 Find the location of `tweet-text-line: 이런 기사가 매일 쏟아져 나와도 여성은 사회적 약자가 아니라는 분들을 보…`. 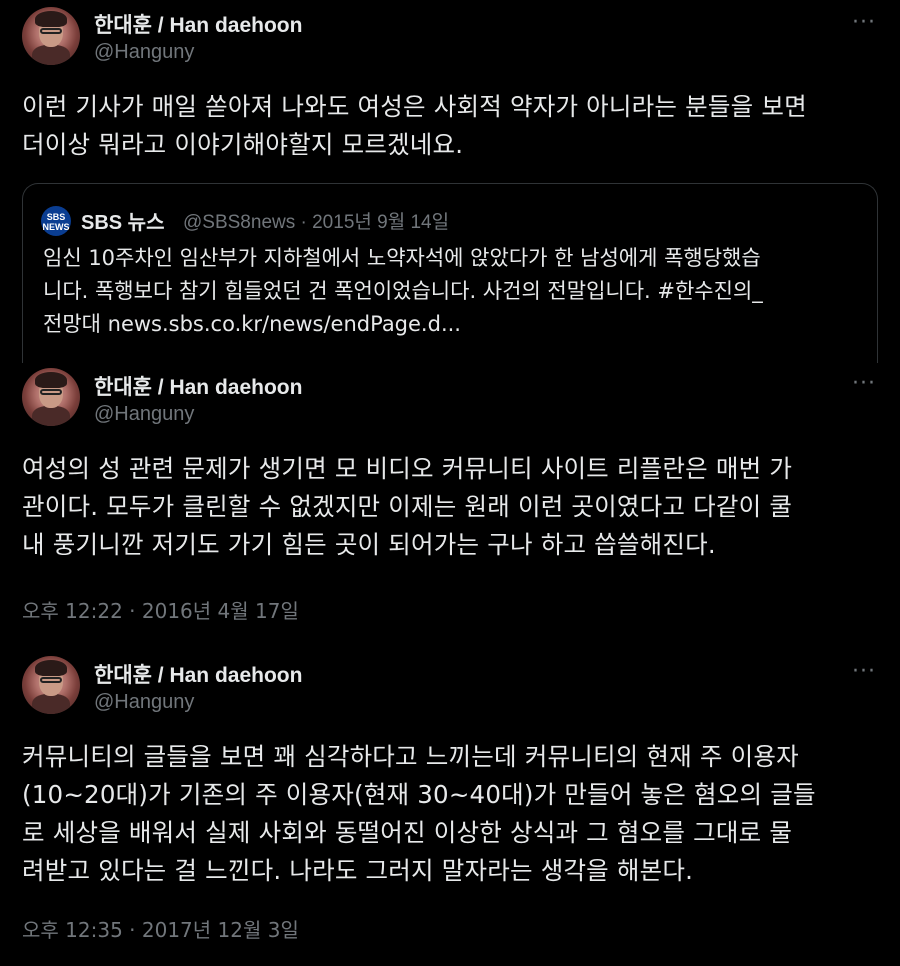

tweet-text-line: 이런 기사가 매일 쏟아져 나와도 여성은 사회적 약자가 아니라는 분들을 보… is located at coordinates (414, 106).